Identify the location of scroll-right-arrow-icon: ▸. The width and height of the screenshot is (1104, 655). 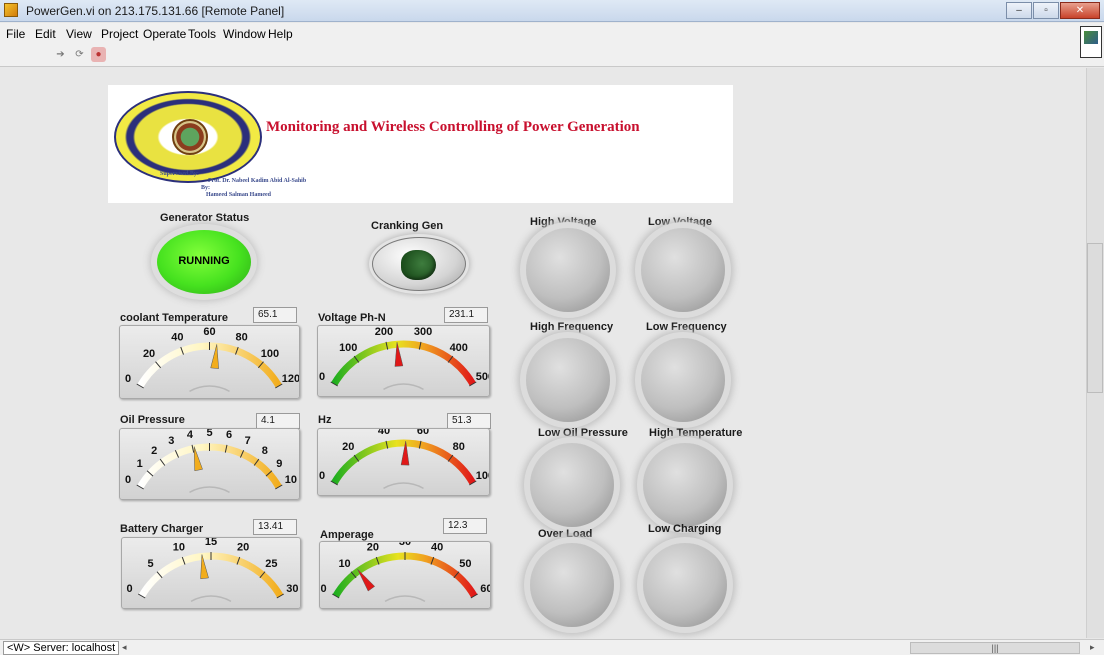
(1092, 647).